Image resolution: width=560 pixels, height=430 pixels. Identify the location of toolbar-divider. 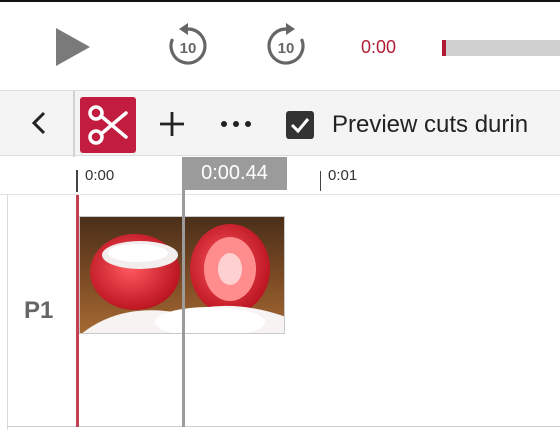
(74, 124).